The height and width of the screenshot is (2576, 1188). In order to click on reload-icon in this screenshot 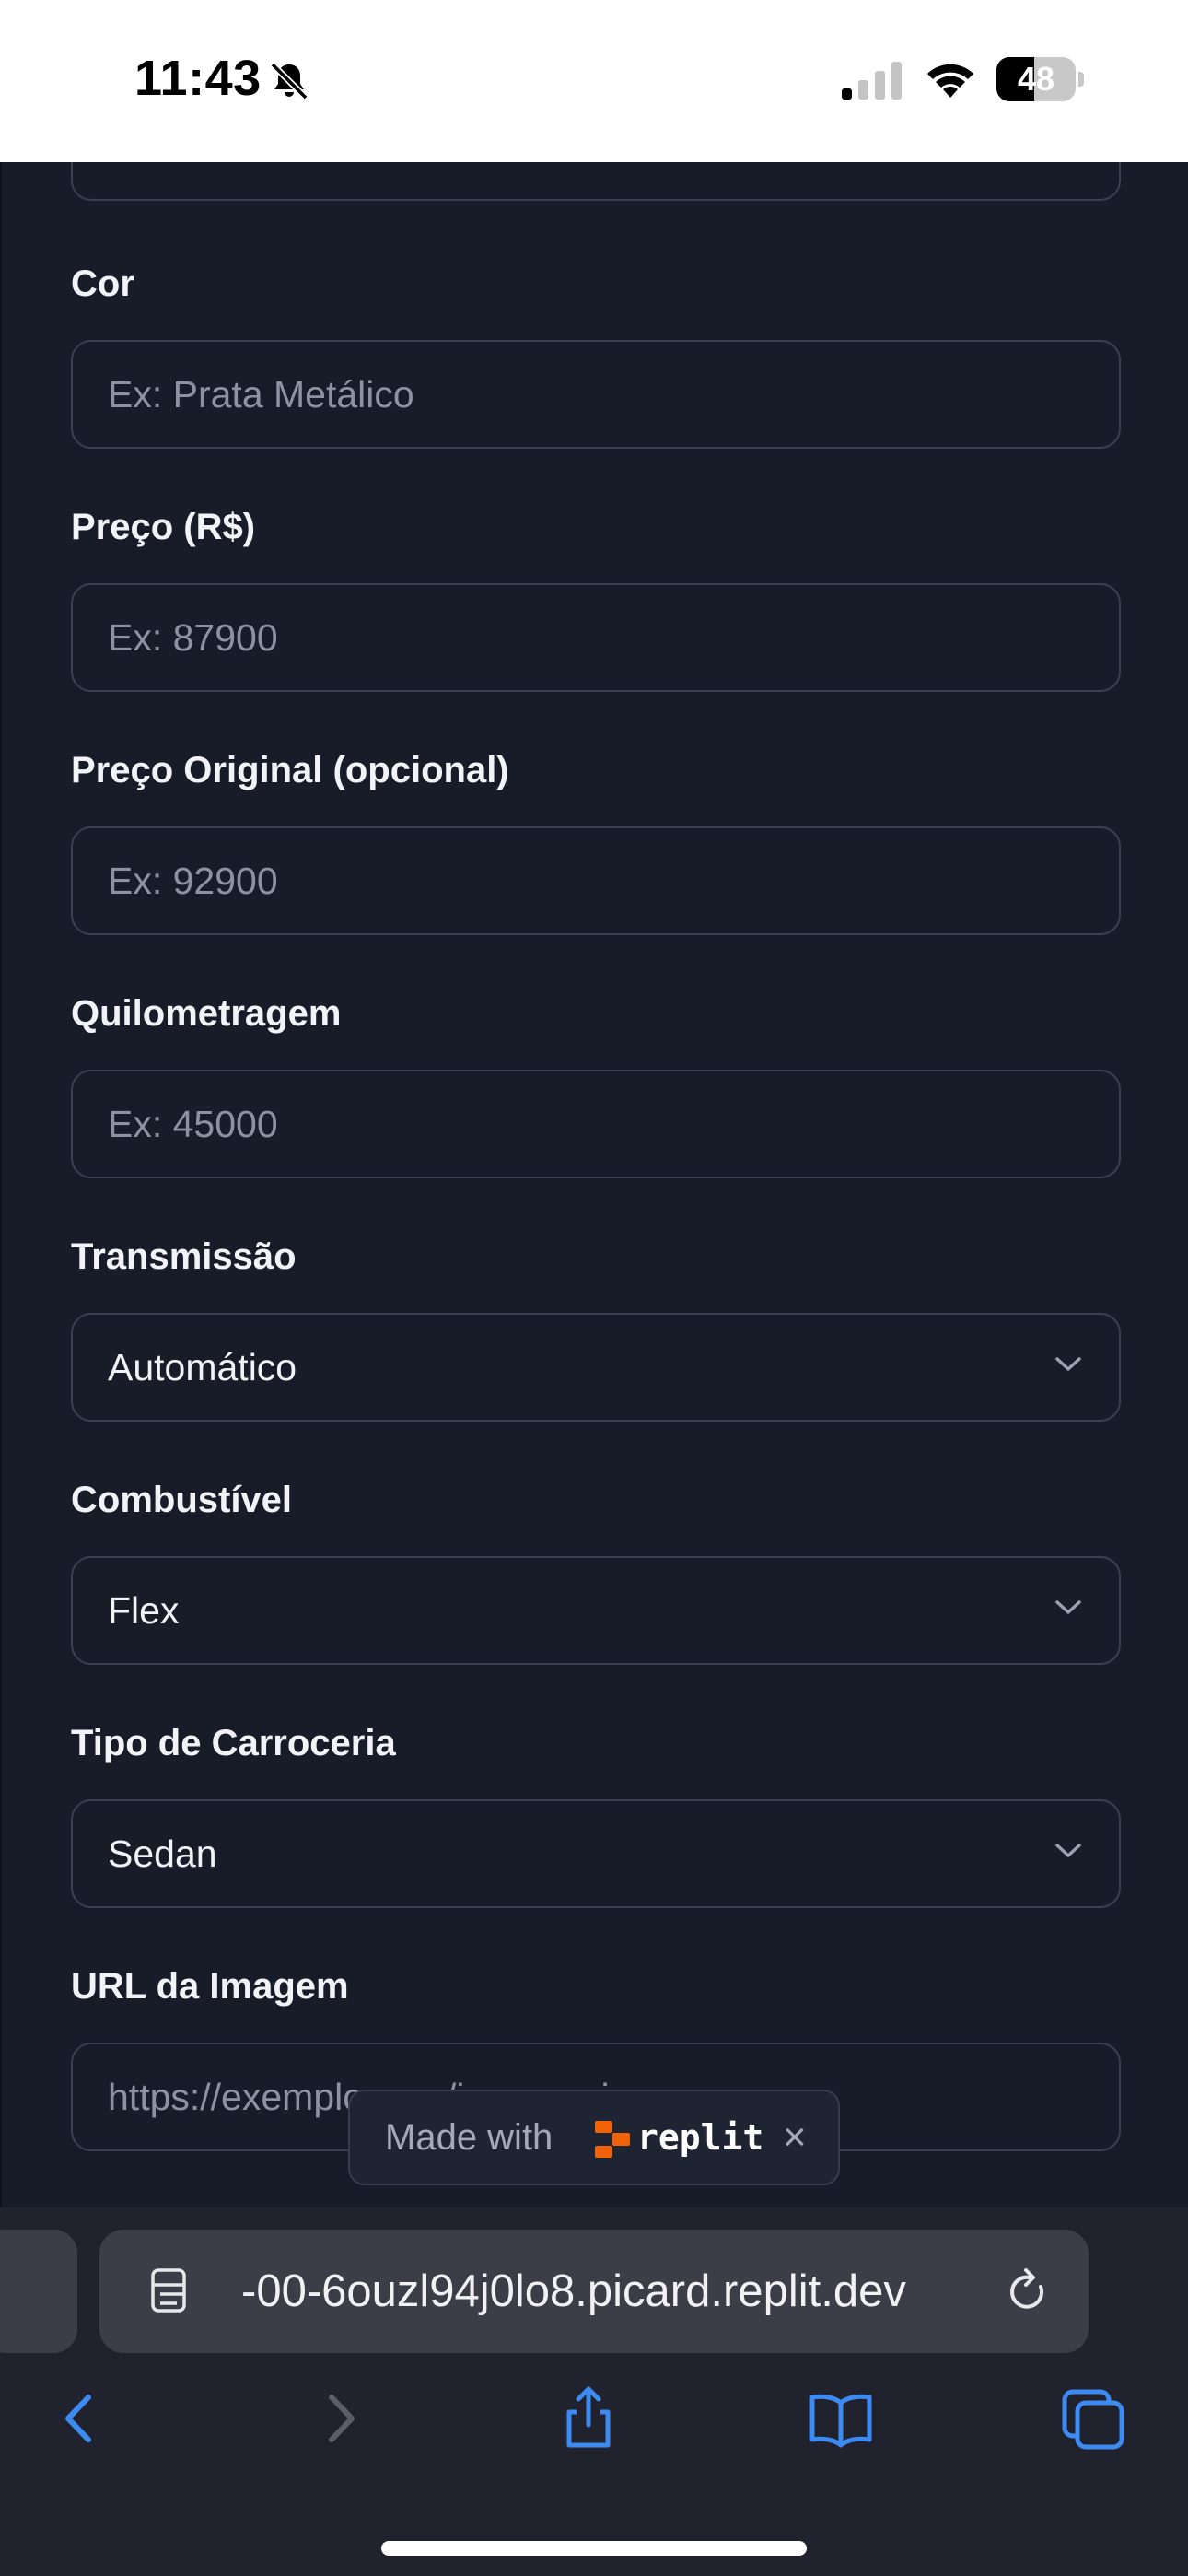, I will do `click(1028, 2292)`.